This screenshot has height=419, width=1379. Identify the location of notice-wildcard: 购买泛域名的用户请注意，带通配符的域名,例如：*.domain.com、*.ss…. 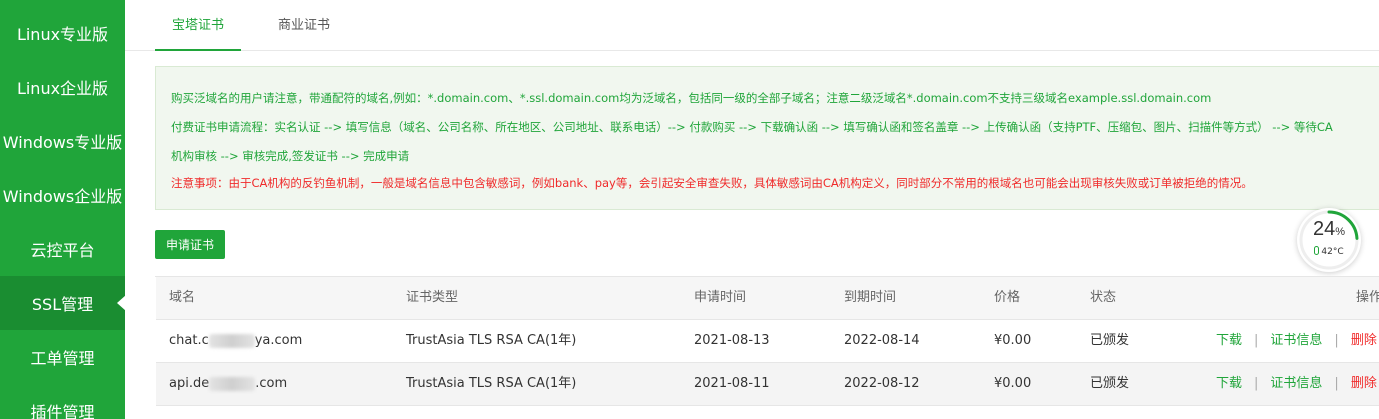
(691, 98).